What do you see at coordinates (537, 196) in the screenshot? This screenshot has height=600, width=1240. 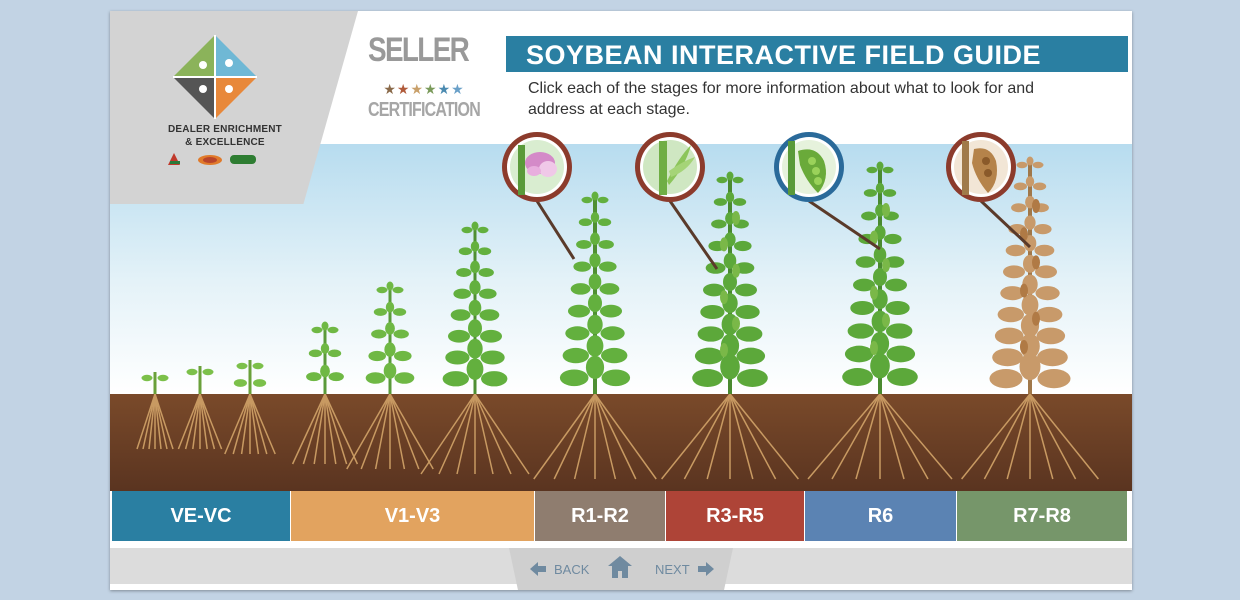 I see `flower-callout-icon` at bounding box center [537, 196].